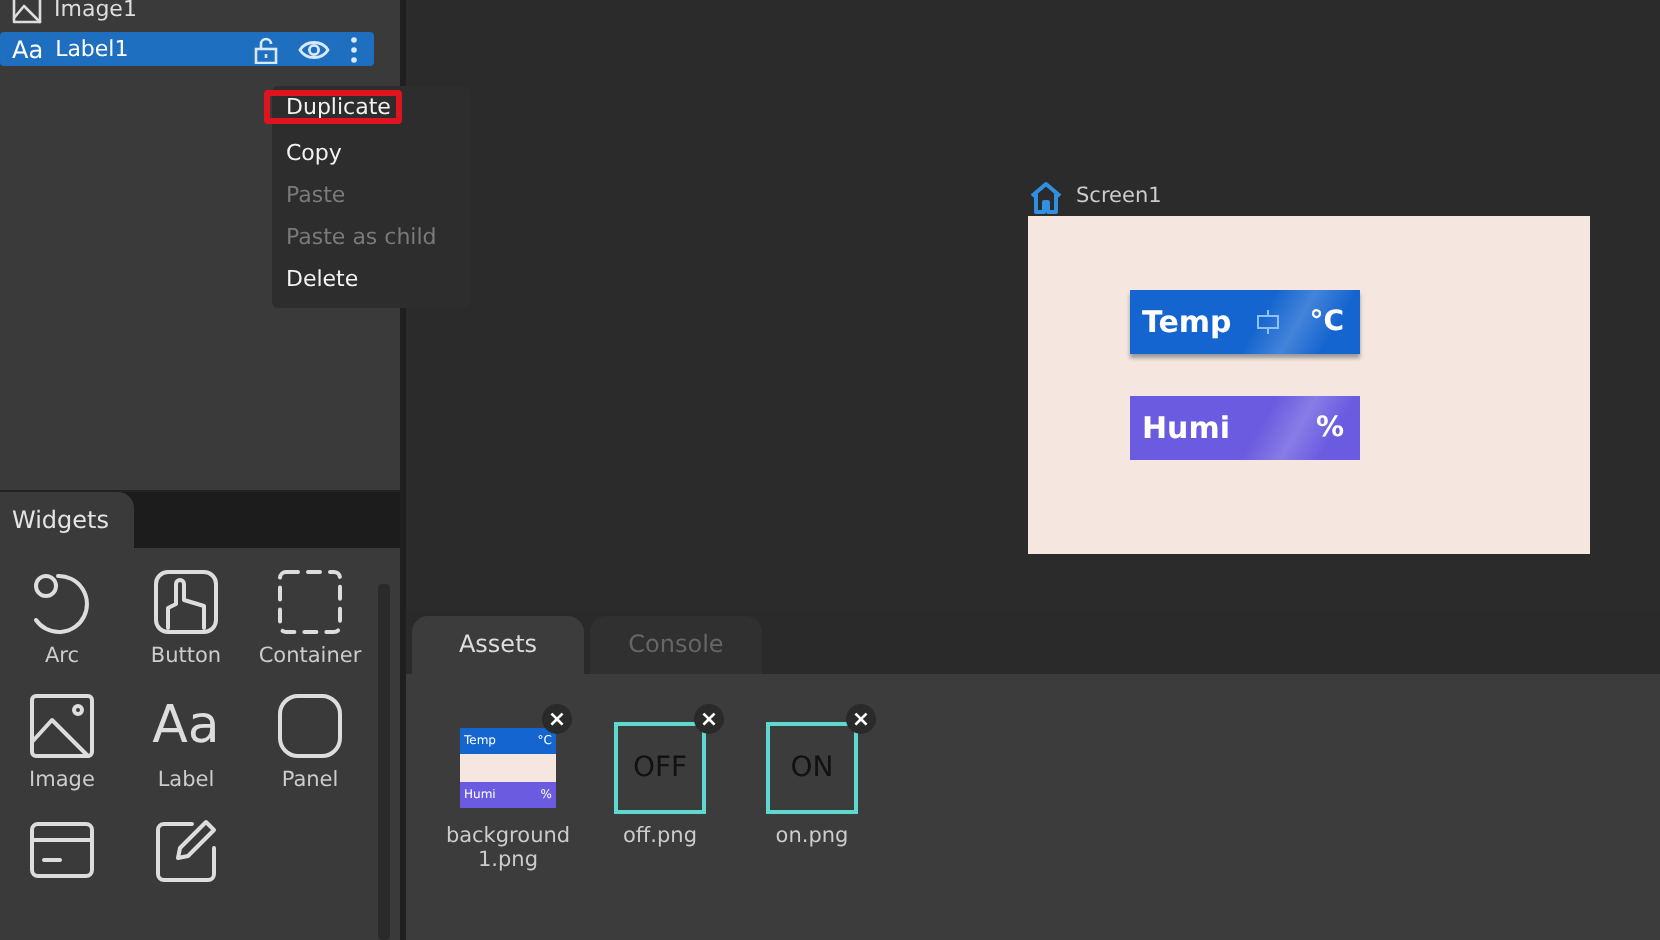  I want to click on menu-item: Copy, so click(371, 153).